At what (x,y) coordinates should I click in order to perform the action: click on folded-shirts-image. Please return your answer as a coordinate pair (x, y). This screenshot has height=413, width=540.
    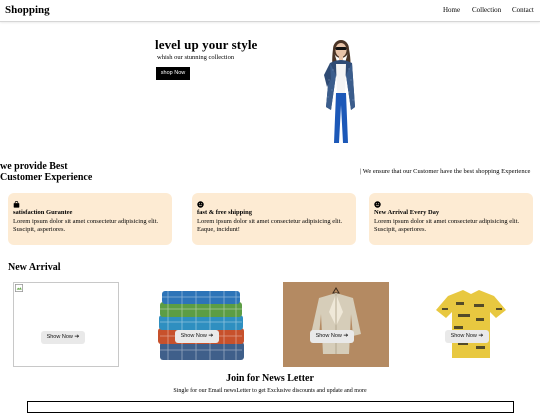
    Looking at the image, I should click on (201, 325).